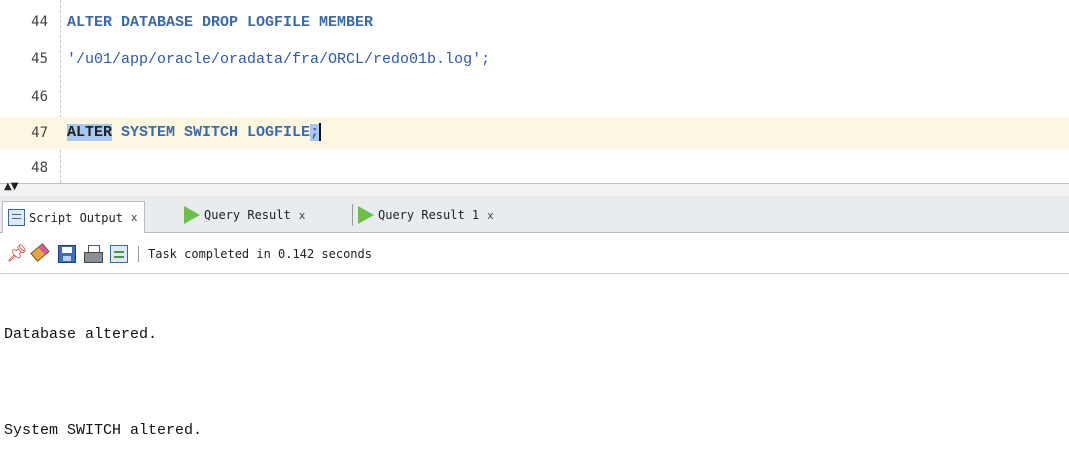 This screenshot has height=468, width=1069. What do you see at coordinates (93, 254) in the screenshot?
I see `print-icon` at bounding box center [93, 254].